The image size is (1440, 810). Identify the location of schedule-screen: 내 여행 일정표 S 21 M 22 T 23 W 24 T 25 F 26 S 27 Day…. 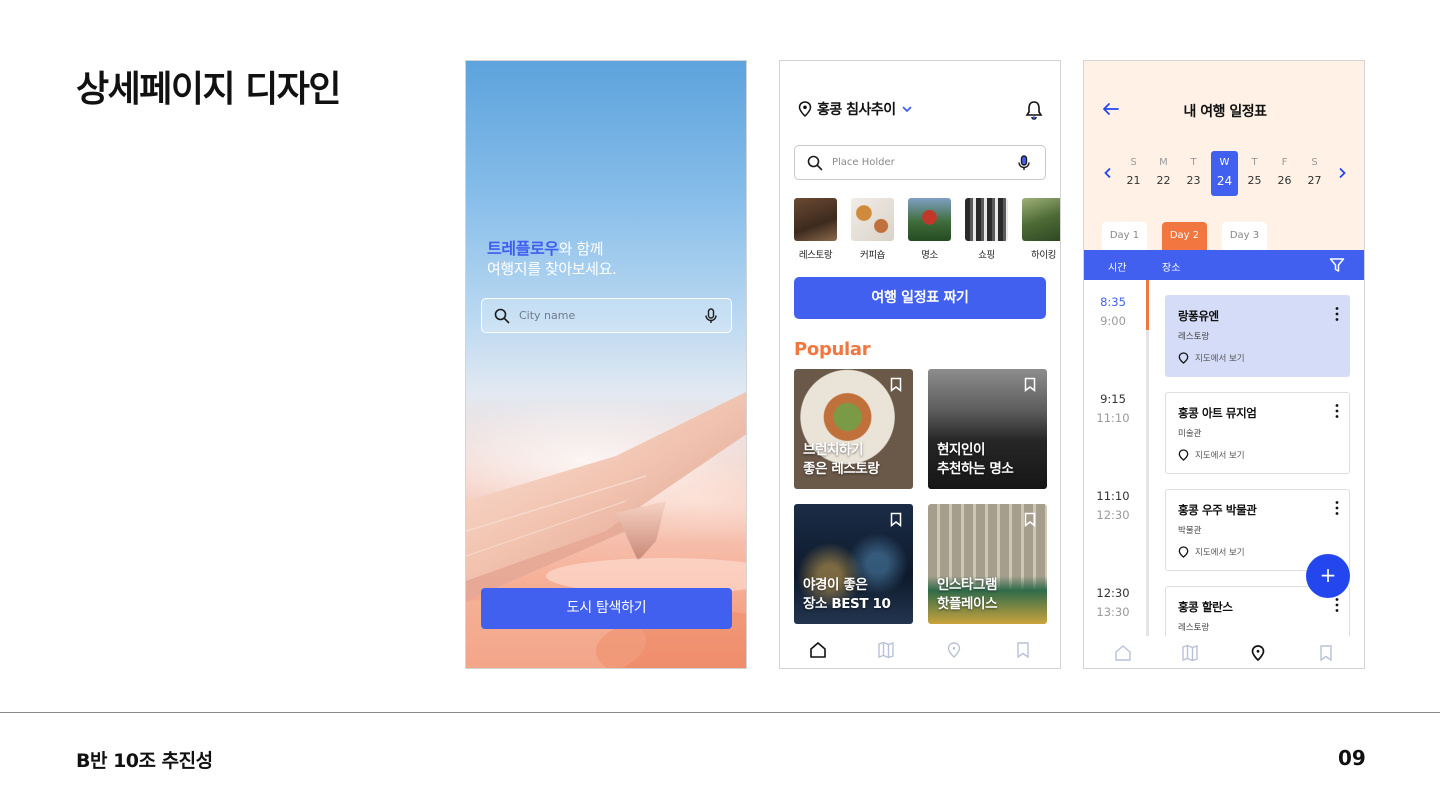
(1224, 364).